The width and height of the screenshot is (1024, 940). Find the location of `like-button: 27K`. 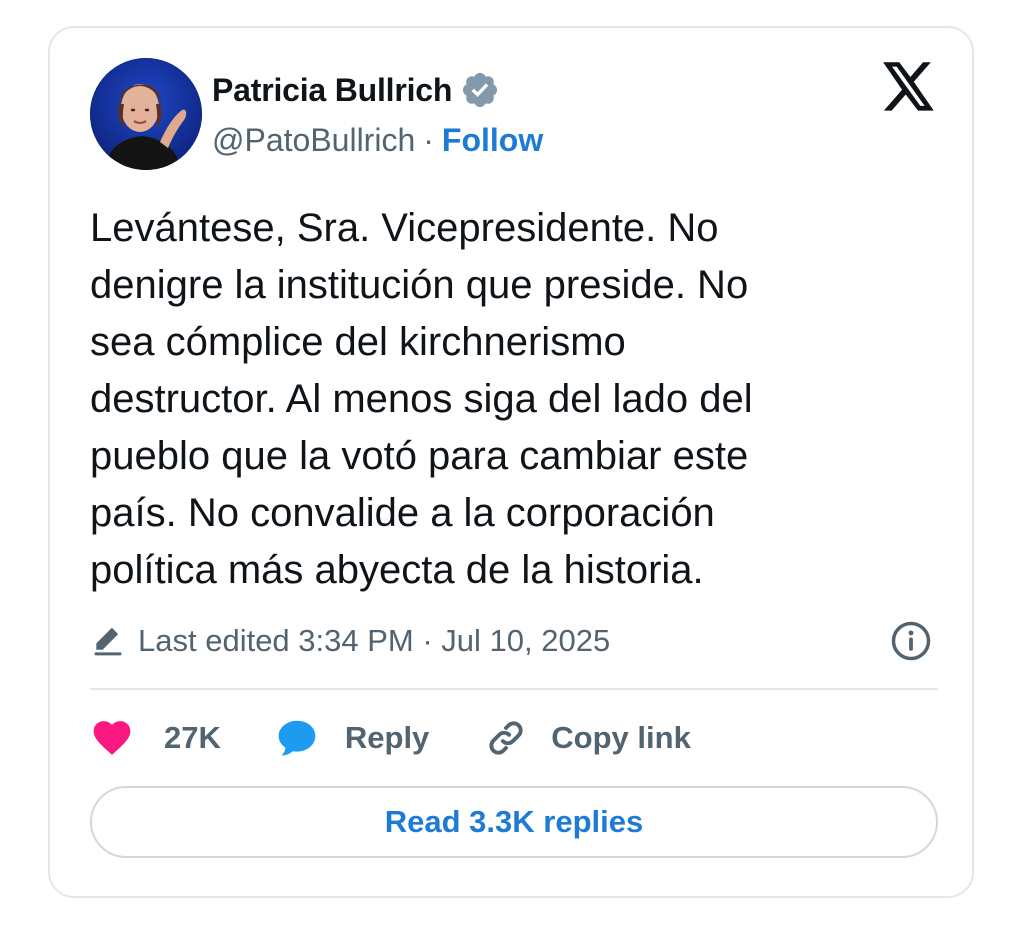

like-button: 27K is located at coordinates (155, 738).